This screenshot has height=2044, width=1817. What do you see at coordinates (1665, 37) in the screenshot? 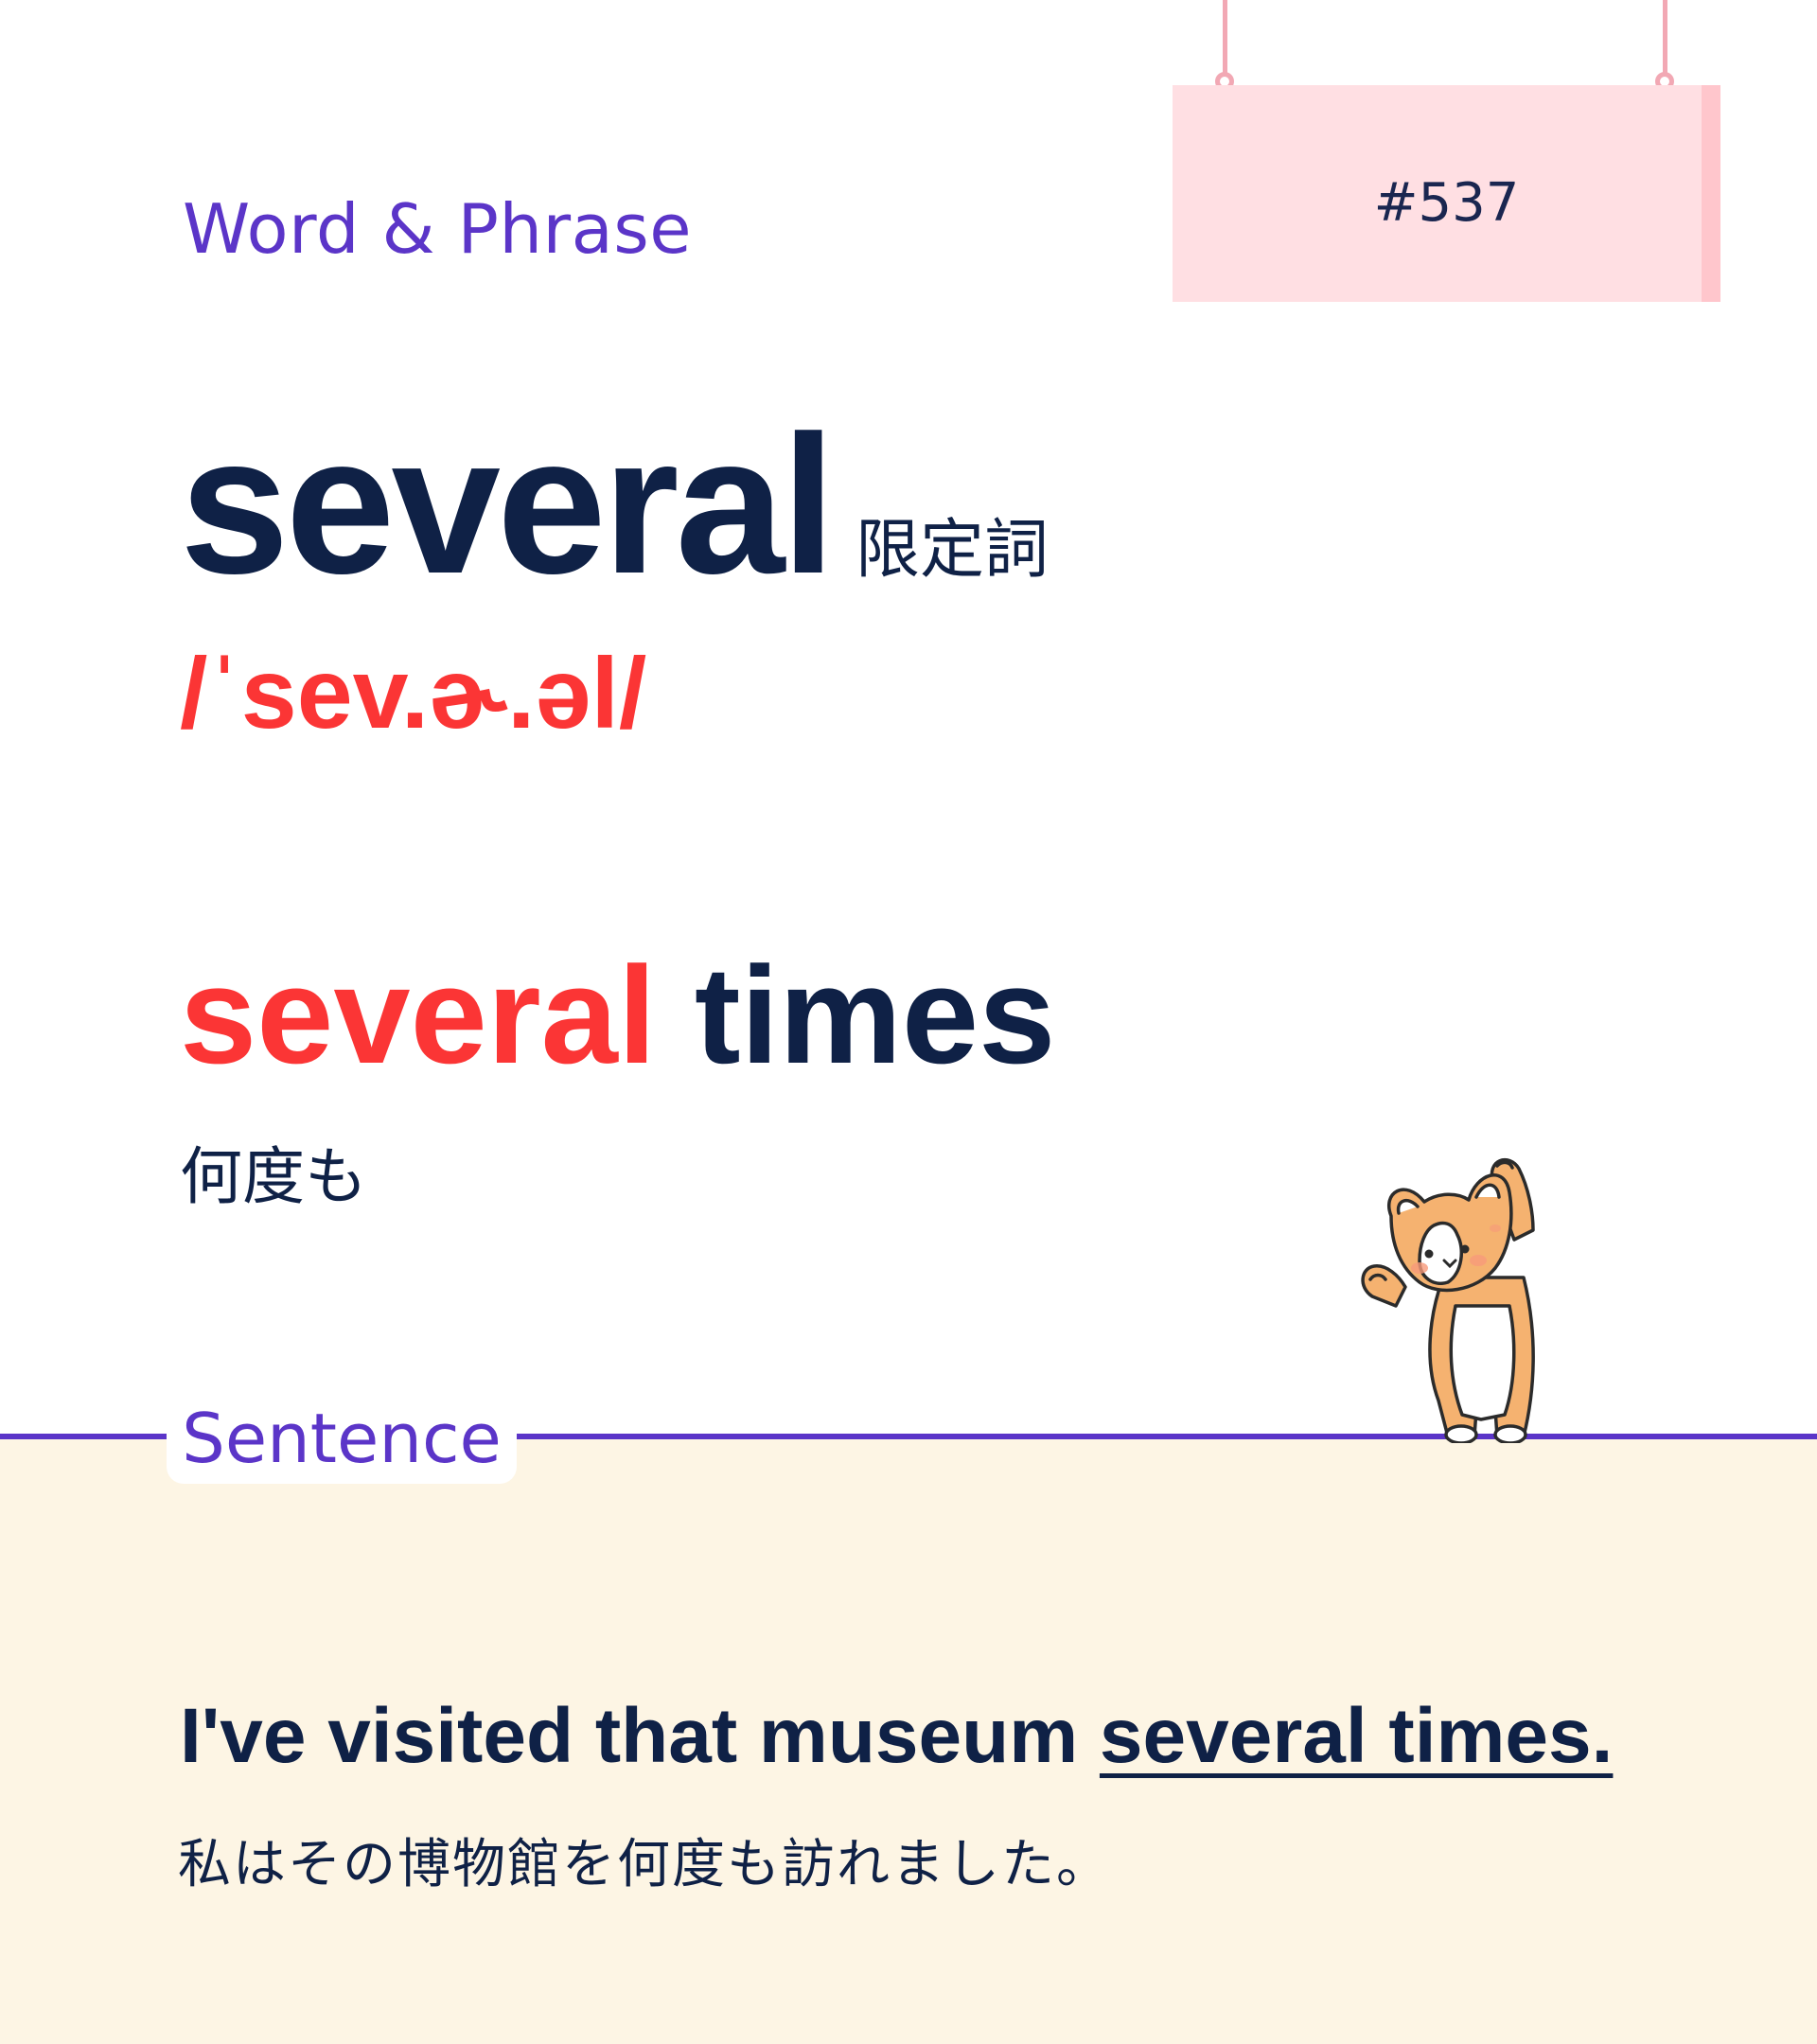
I see `sign-string-right` at bounding box center [1665, 37].